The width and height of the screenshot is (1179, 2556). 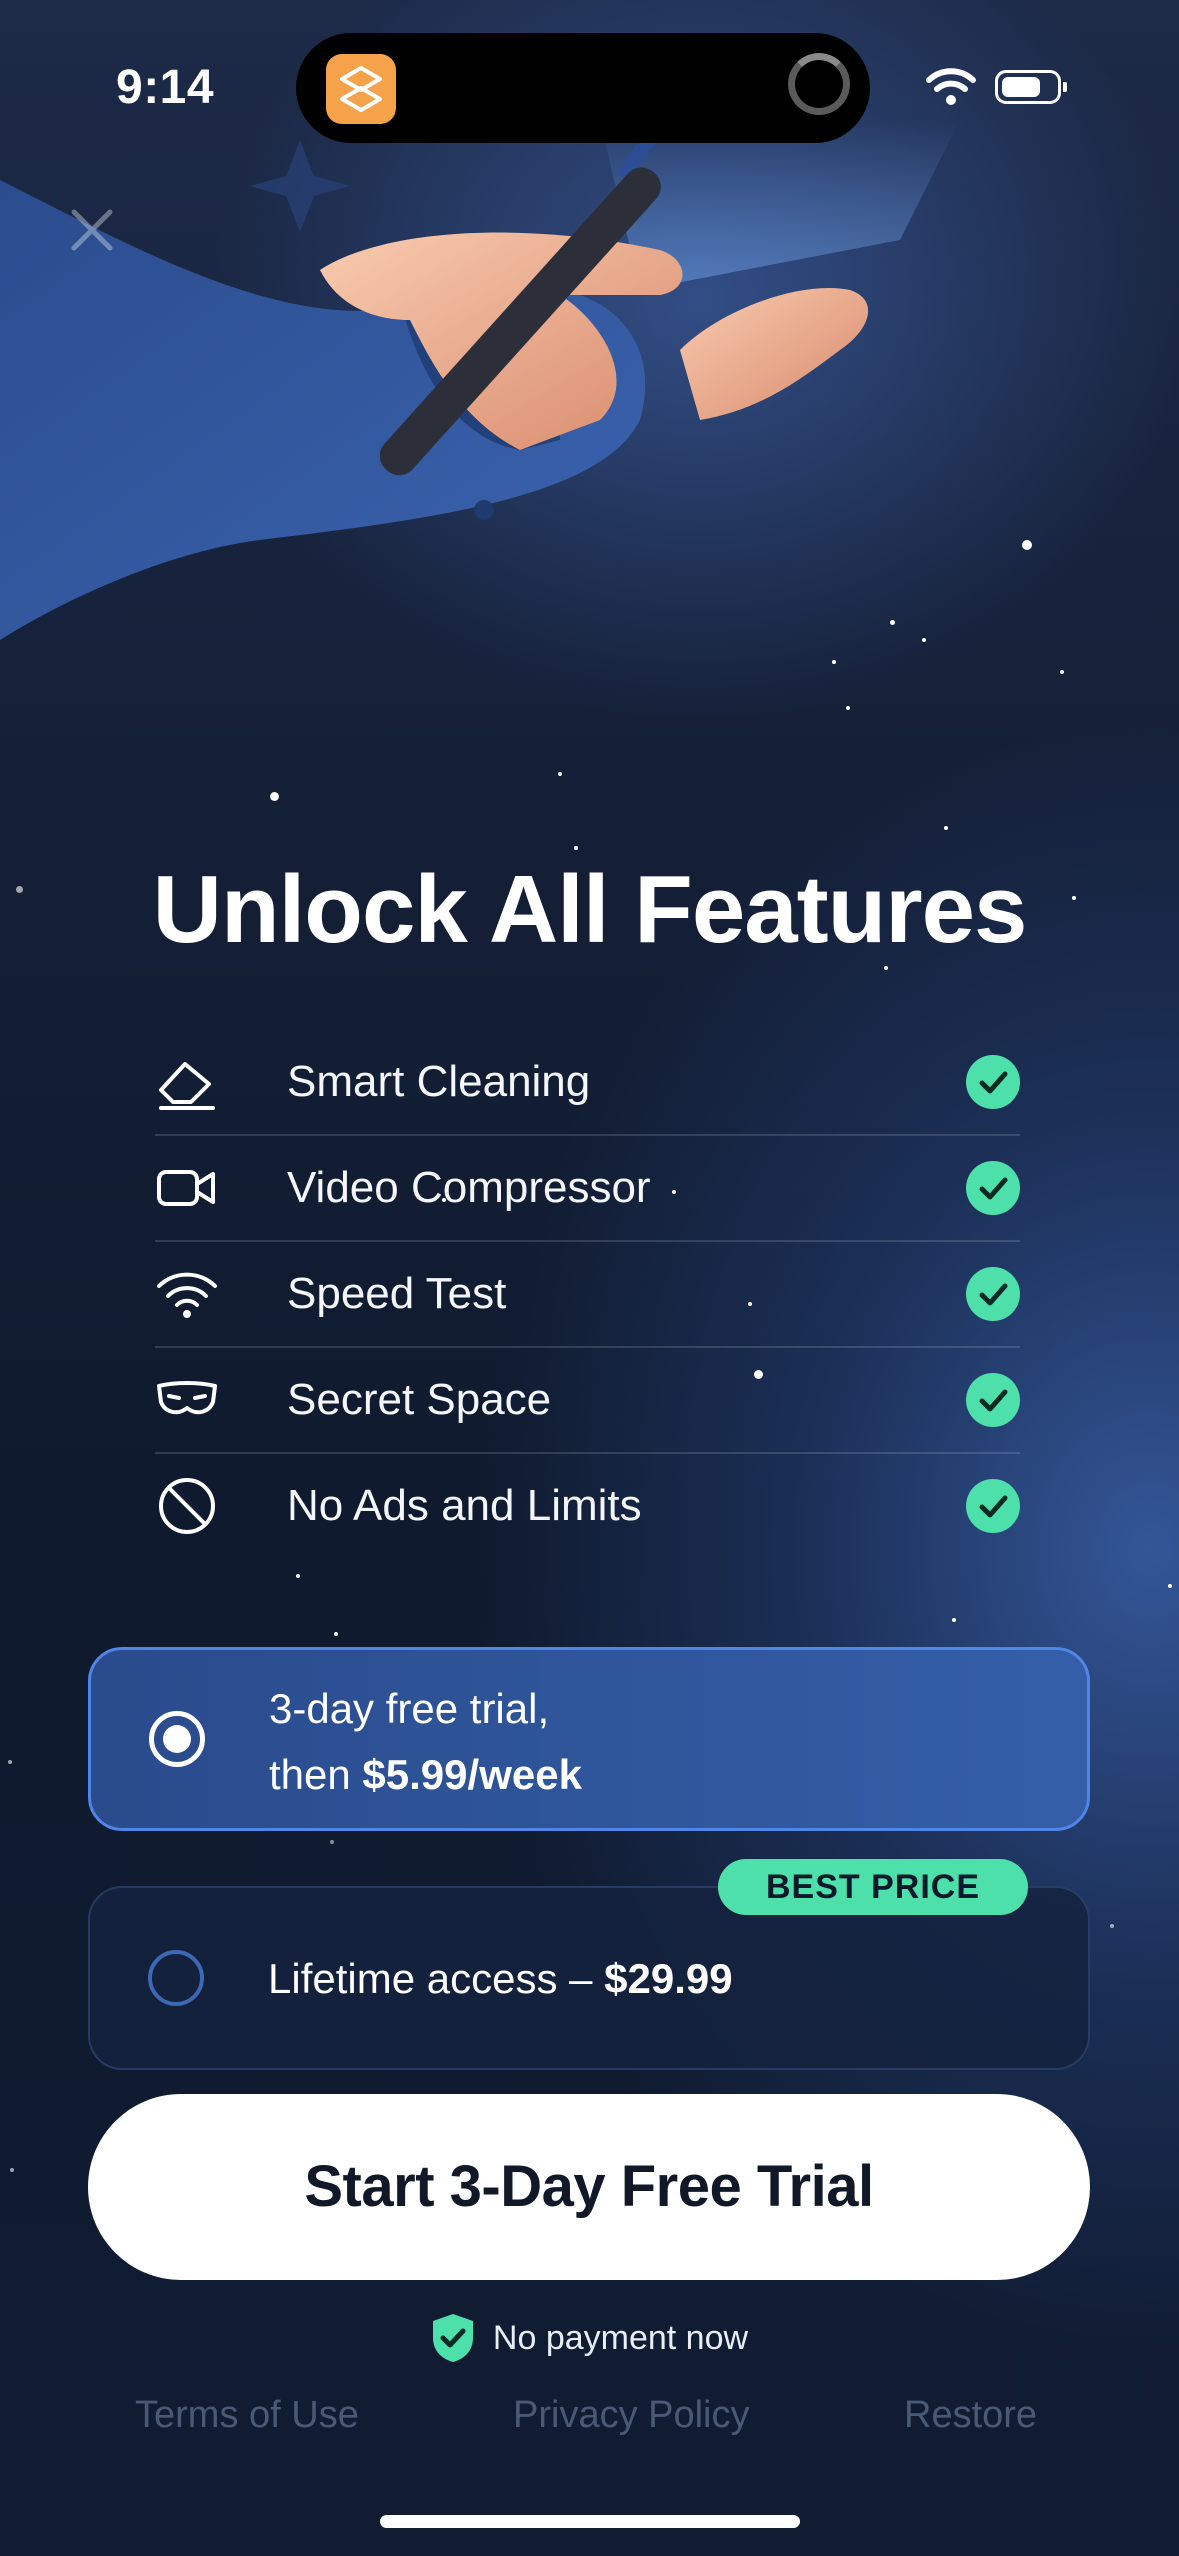 What do you see at coordinates (469, 1187) in the screenshot?
I see `feature-label: Video Compressor` at bounding box center [469, 1187].